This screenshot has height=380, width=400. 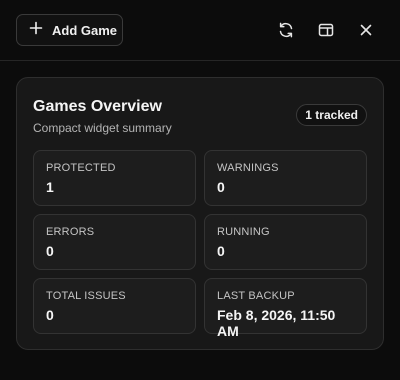 I want to click on stat-label: ERRORS, so click(x=70, y=232).